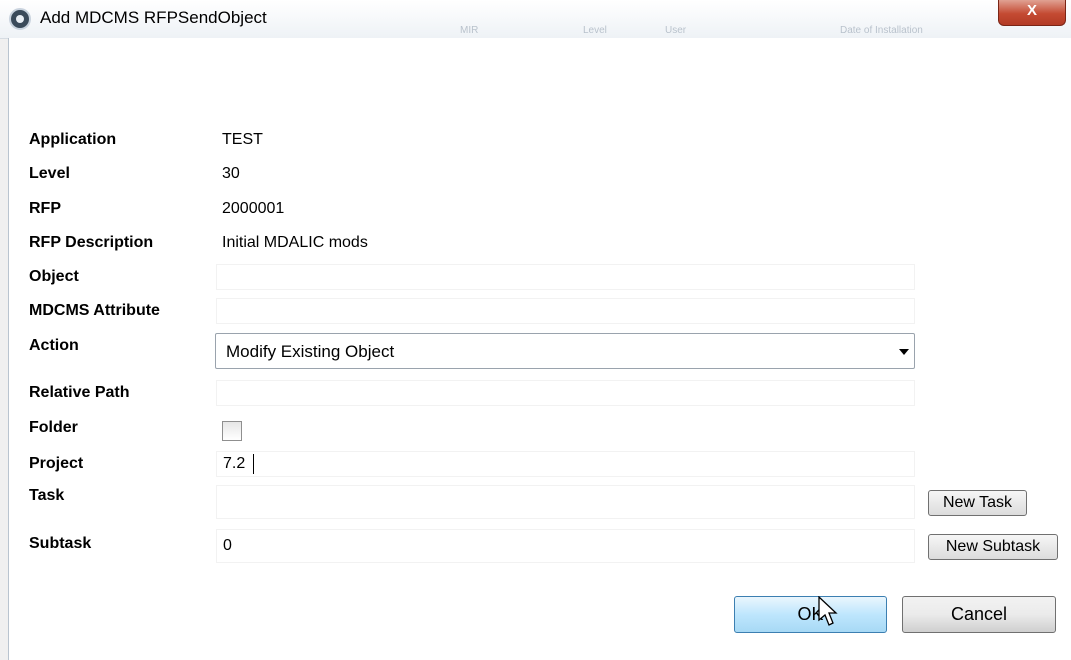  What do you see at coordinates (676, 30) in the screenshot?
I see `background-header-text: User` at bounding box center [676, 30].